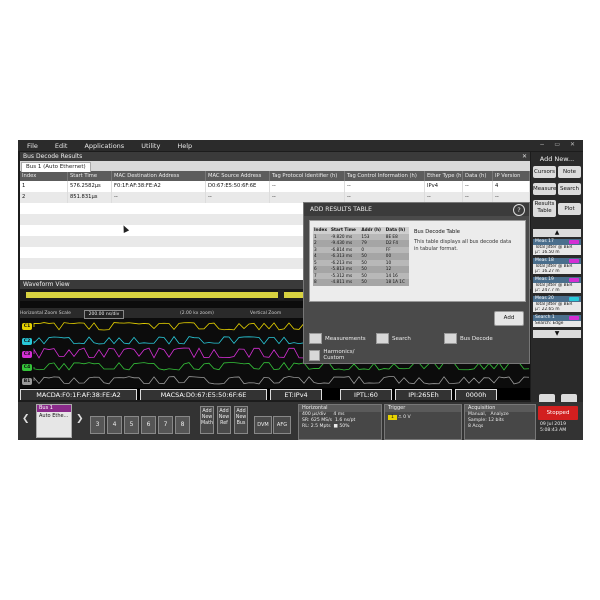 Image resolution: width=600 pixels, height=600 pixels. I want to click on menu-utility: Utility, so click(150, 146).